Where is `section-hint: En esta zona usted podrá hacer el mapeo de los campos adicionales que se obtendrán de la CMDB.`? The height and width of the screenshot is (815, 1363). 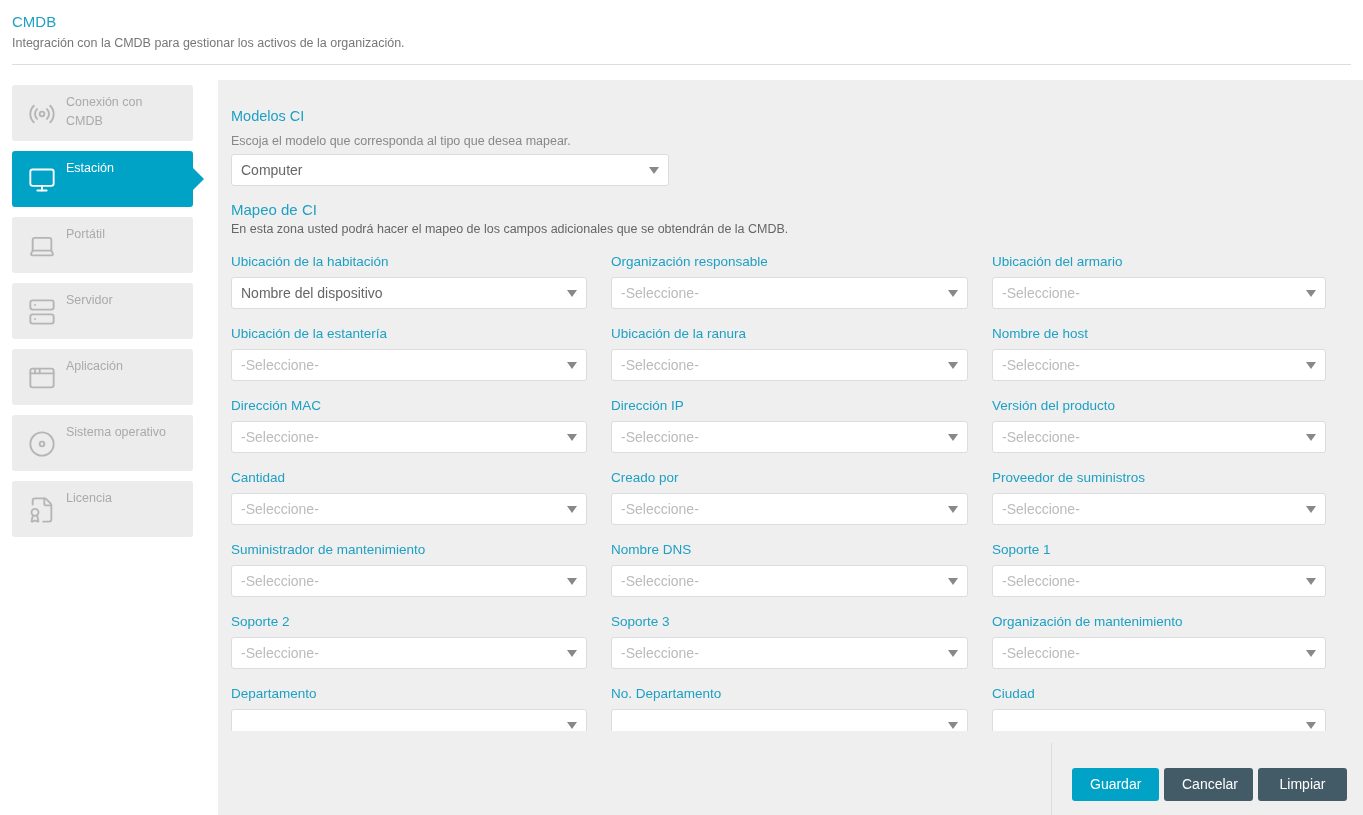 section-hint: En esta zona usted podrá hacer el mapeo de los campos adicionales que se obtendrán de la CMDB. is located at coordinates (510, 229).